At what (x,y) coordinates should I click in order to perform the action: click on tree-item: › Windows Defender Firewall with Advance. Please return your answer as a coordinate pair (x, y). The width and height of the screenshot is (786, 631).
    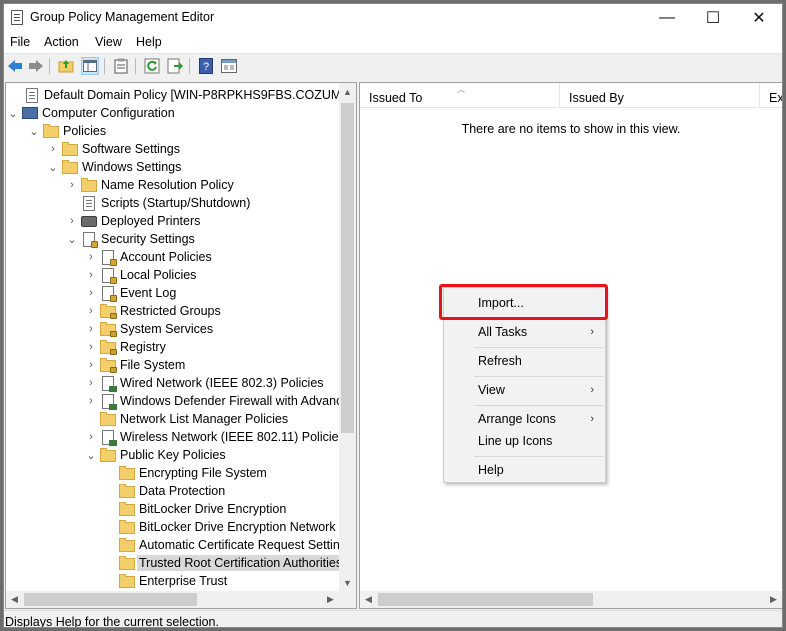
    Looking at the image, I should click on (219, 401).